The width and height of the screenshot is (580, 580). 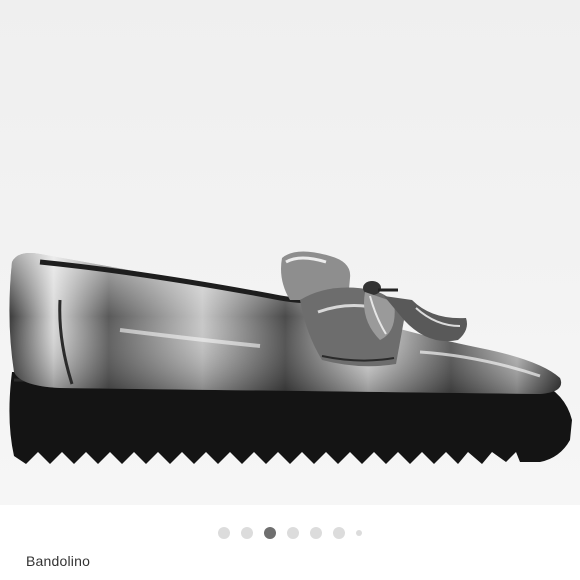 I want to click on carousel-pager, so click(x=290, y=533).